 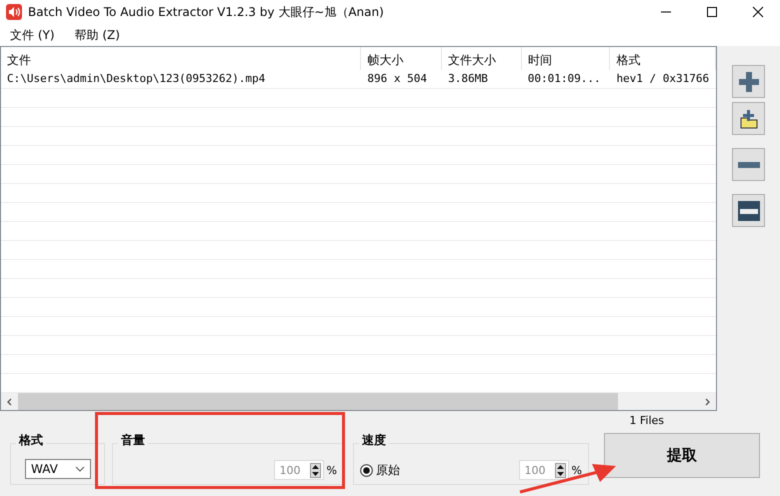 I want to click on column-header: 文件大小, so click(x=482, y=58).